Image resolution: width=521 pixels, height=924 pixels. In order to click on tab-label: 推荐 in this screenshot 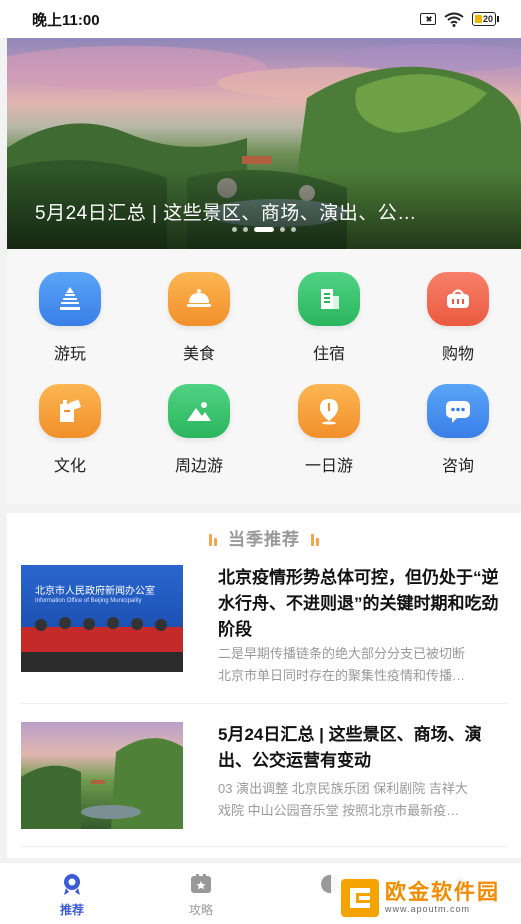, I will do `click(71, 910)`.